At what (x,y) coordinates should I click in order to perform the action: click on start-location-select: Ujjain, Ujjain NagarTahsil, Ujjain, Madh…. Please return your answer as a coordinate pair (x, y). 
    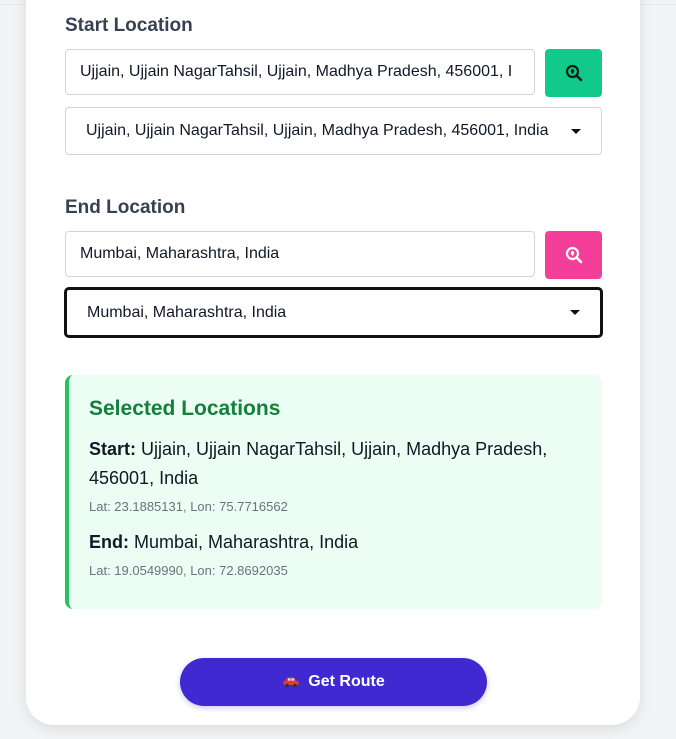
    Looking at the image, I should click on (333, 131).